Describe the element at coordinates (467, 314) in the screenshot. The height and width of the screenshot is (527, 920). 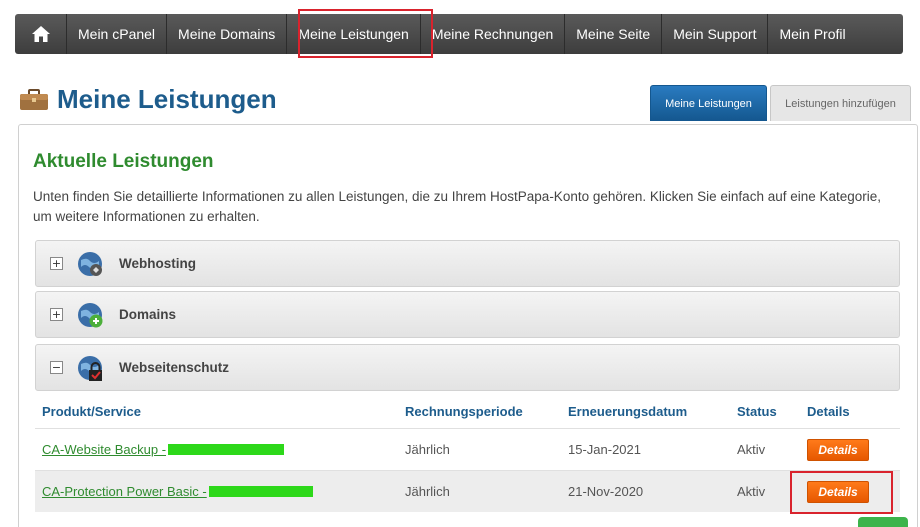
I see `category-domains: + Domains` at that location.